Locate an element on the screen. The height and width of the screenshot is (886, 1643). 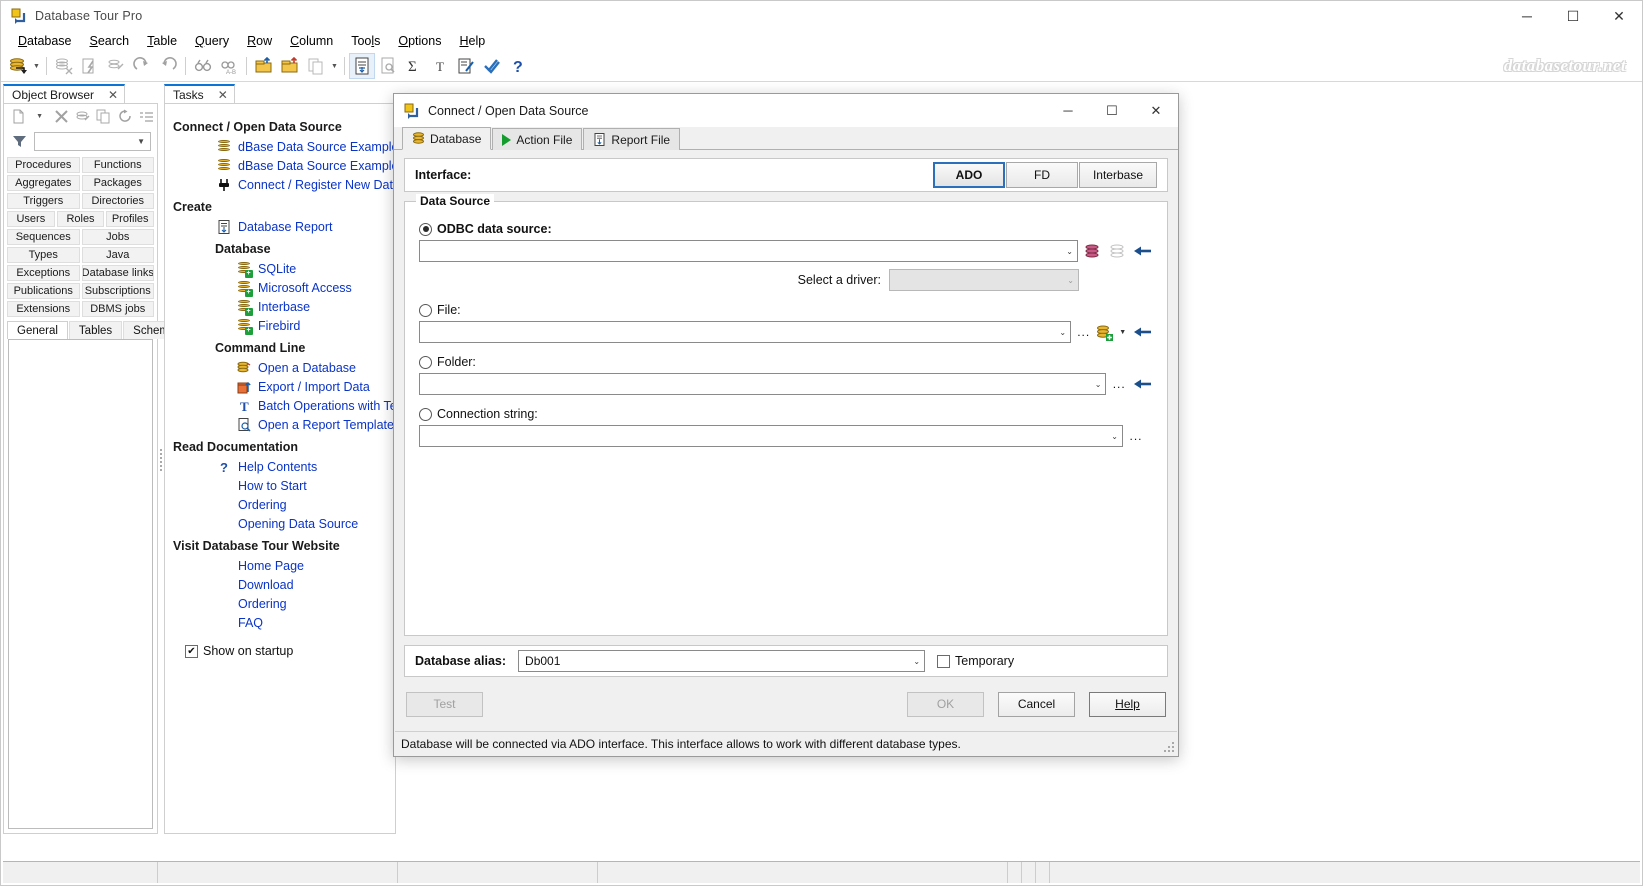
task-open-a-database: Open a Database is located at coordinates (284, 367).